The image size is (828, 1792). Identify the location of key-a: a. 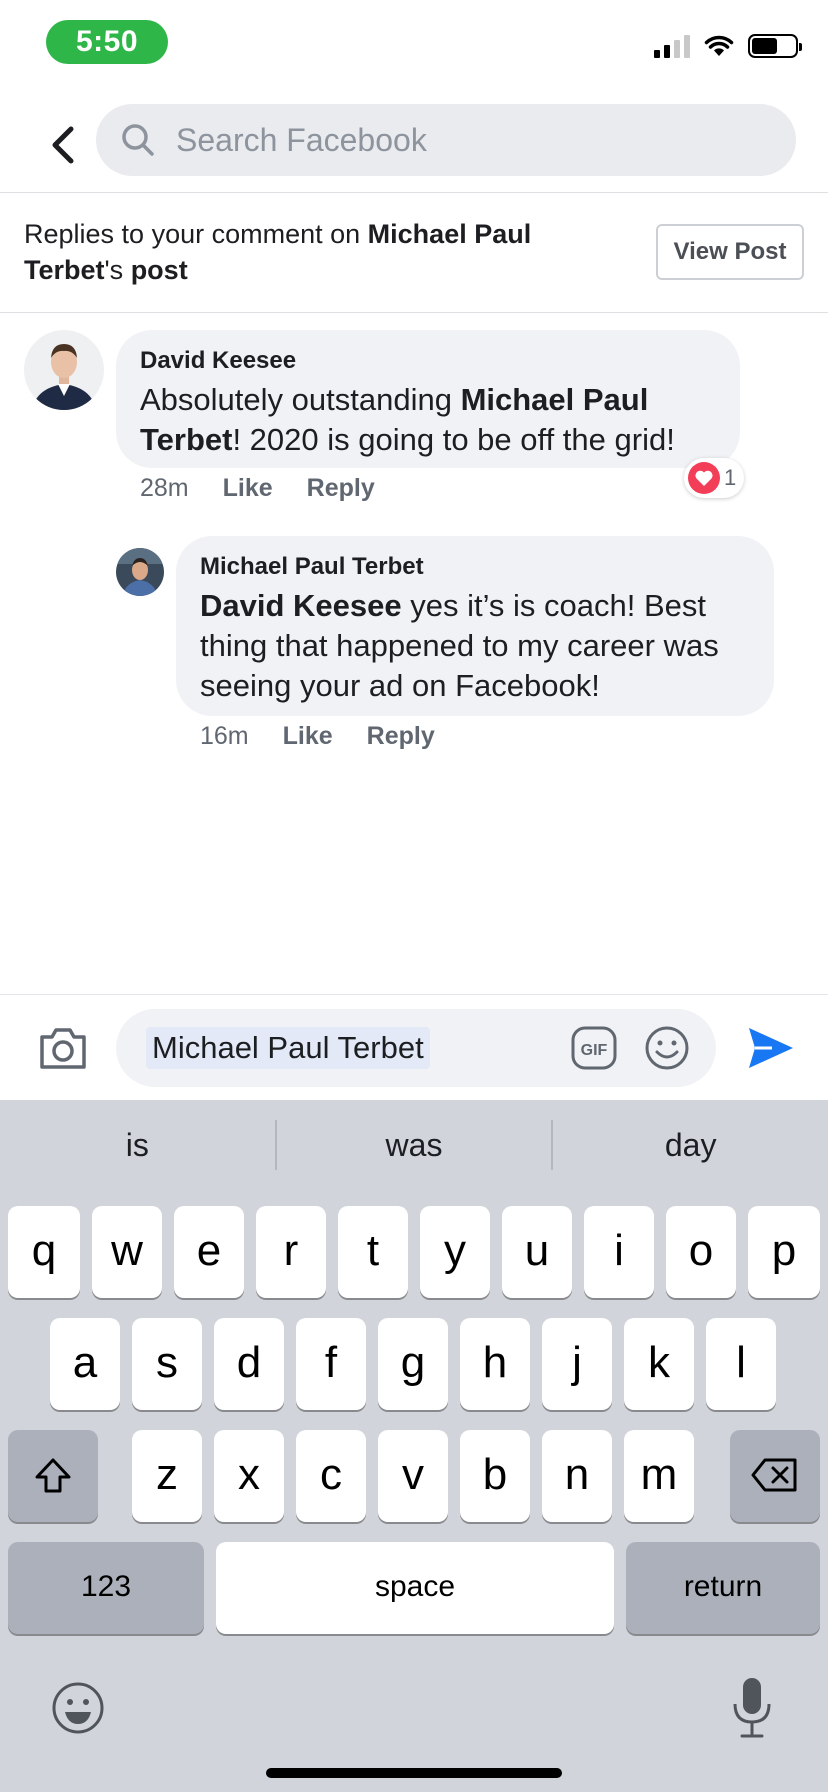
(85, 1364).